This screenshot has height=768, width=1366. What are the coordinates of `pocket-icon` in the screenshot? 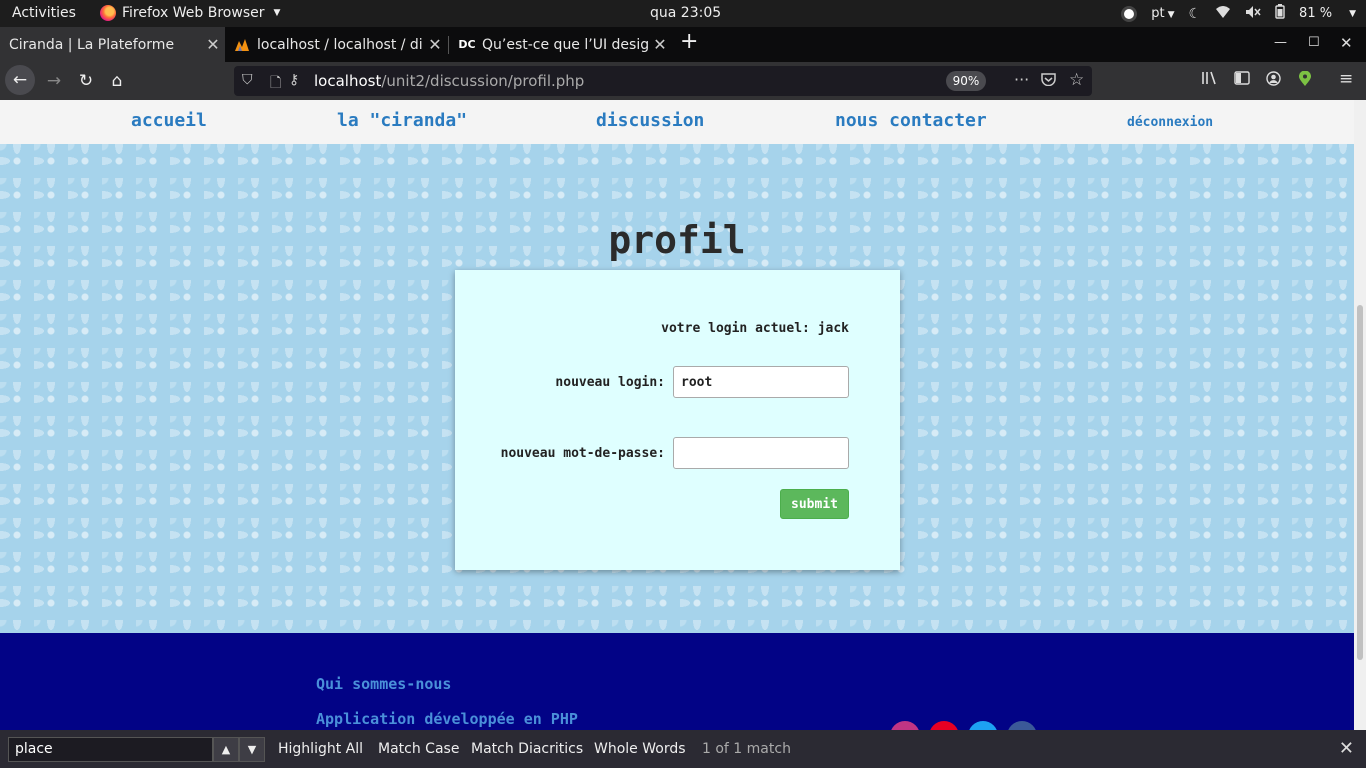 It's located at (1048, 81).